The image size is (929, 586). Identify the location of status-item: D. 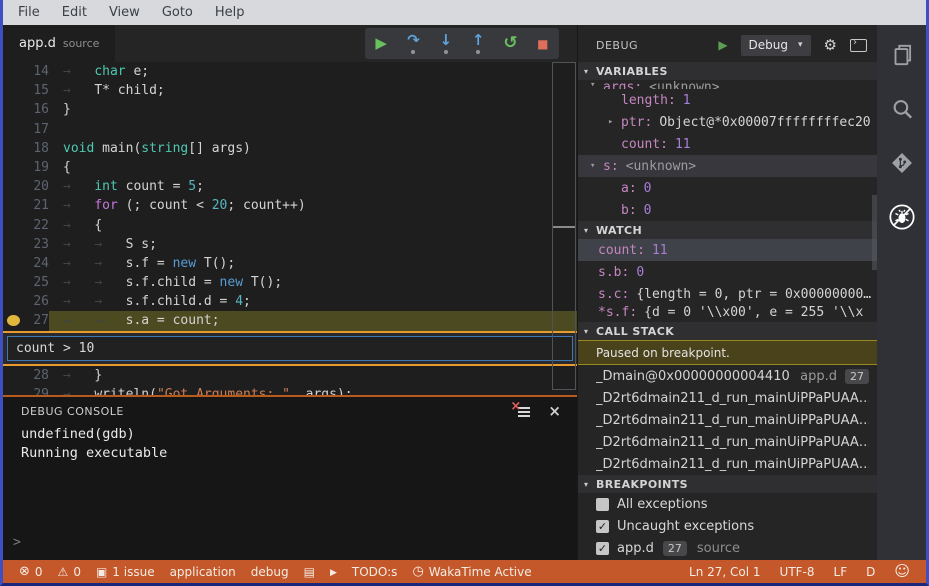
(870, 572).